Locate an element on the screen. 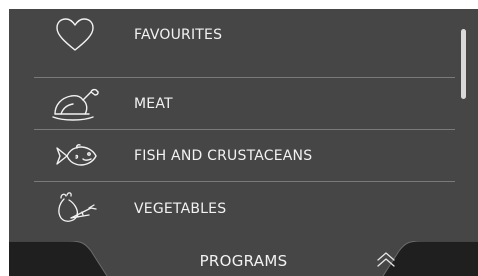 This screenshot has width=478, height=276. roast-chicken-icon is located at coordinates (75, 102).